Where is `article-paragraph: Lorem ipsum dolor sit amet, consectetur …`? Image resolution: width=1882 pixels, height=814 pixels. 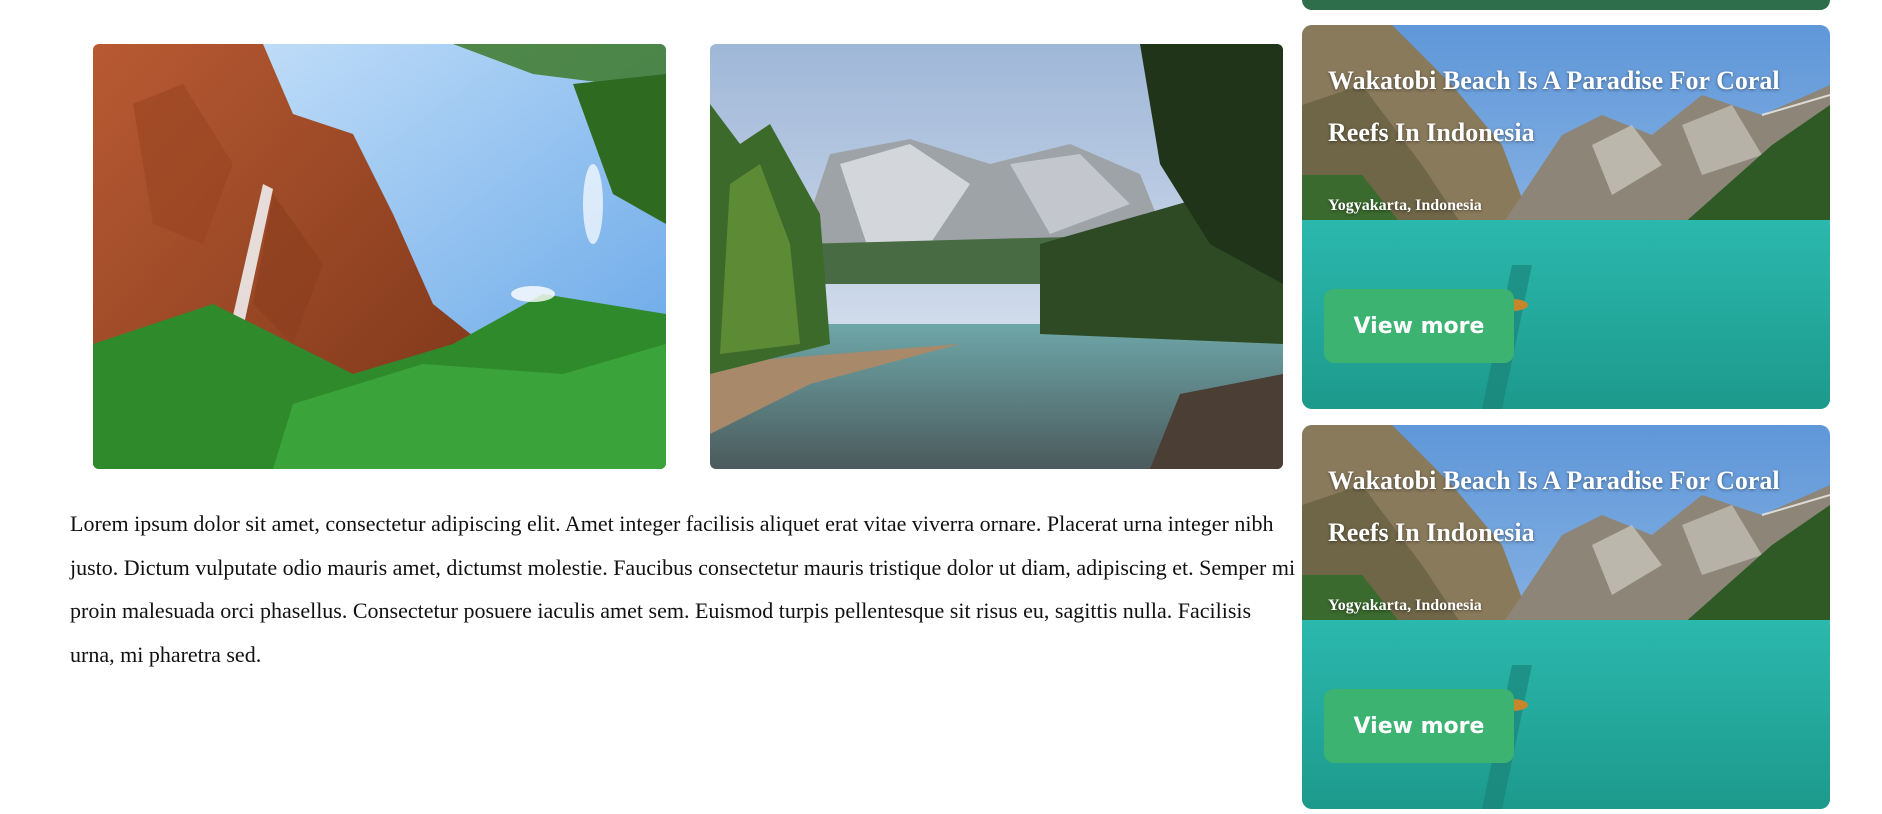 article-paragraph: Lorem ipsum dolor sit amet, consectetur … is located at coordinates (683, 589).